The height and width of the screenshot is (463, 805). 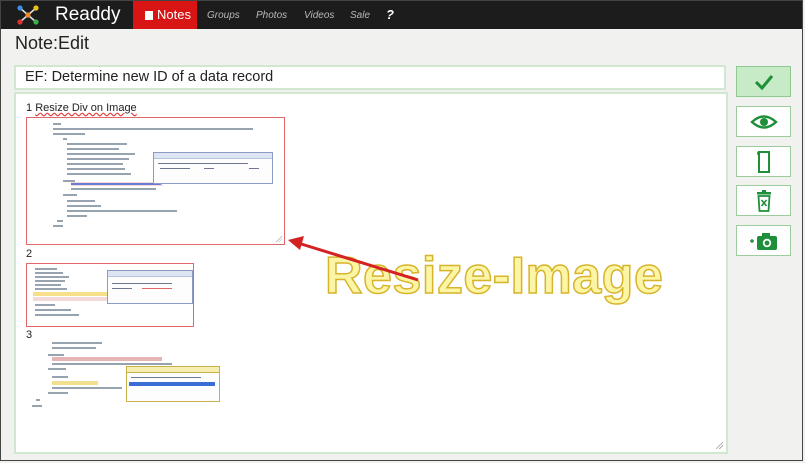 I want to click on notes-icon, so click(x=149, y=15).